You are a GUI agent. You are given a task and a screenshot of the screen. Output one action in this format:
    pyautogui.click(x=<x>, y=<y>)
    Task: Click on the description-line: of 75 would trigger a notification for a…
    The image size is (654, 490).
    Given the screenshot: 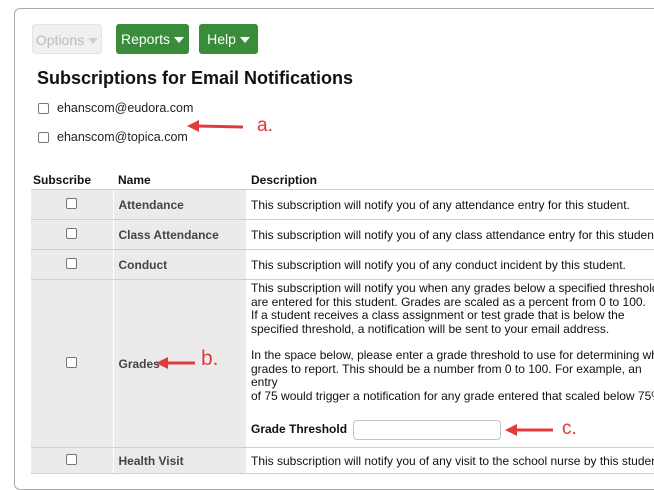 What is the action you would take?
    pyautogui.click(x=452, y=395)
    